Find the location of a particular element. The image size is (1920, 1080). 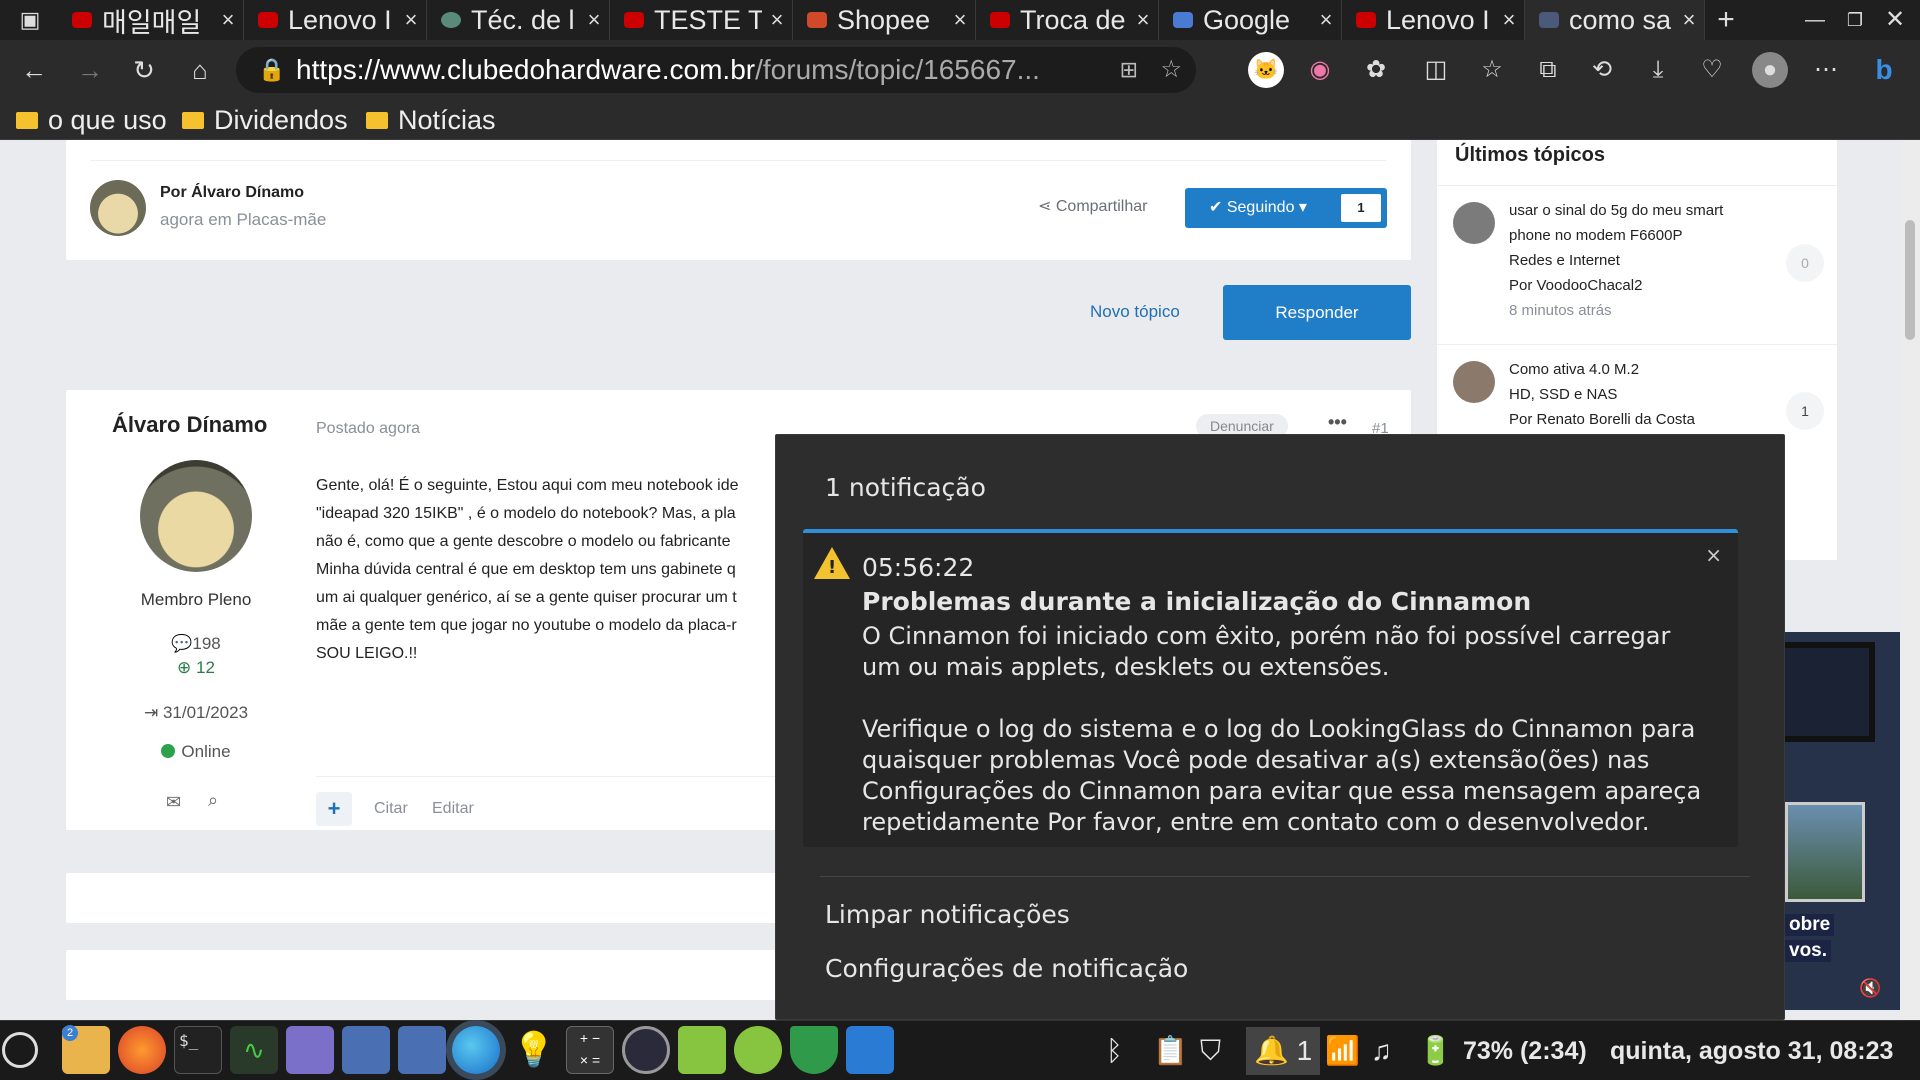

menu-icon is located at coordinates (20, 1050).